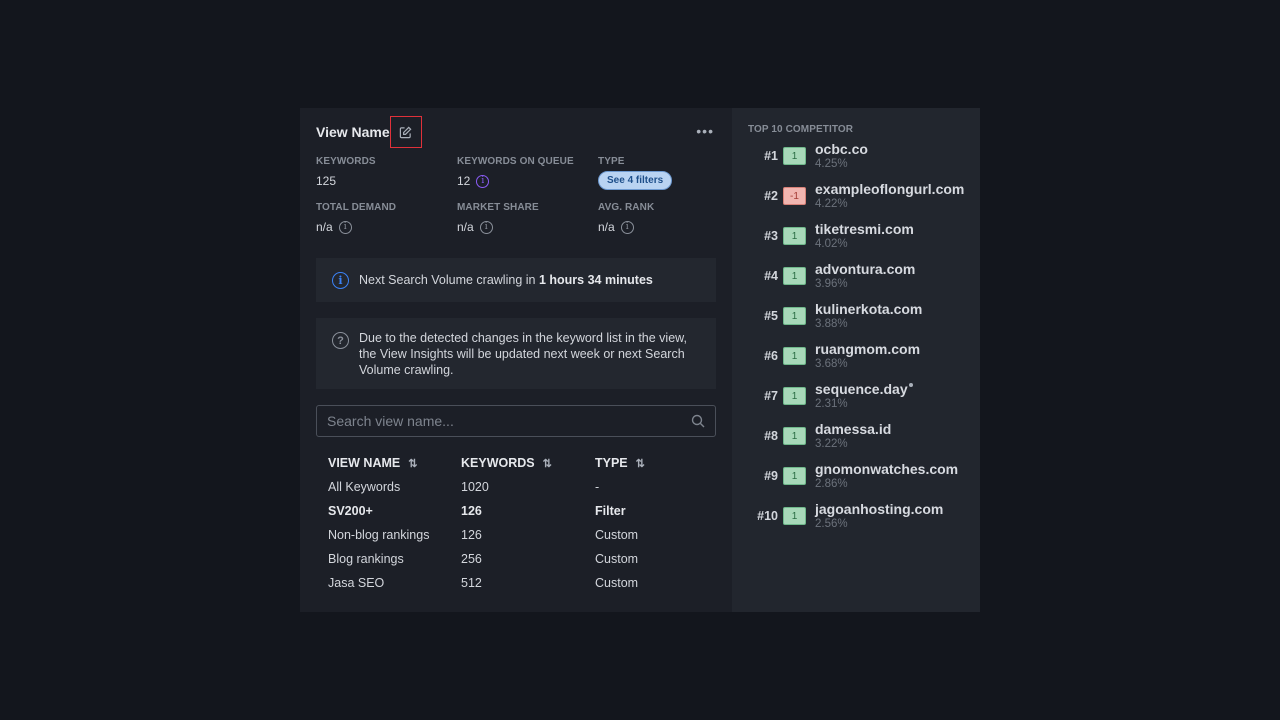 This screenshot has width=1280, height=720. I want to click on table-row: SV200+ 126 Filter, so click(521, 511).